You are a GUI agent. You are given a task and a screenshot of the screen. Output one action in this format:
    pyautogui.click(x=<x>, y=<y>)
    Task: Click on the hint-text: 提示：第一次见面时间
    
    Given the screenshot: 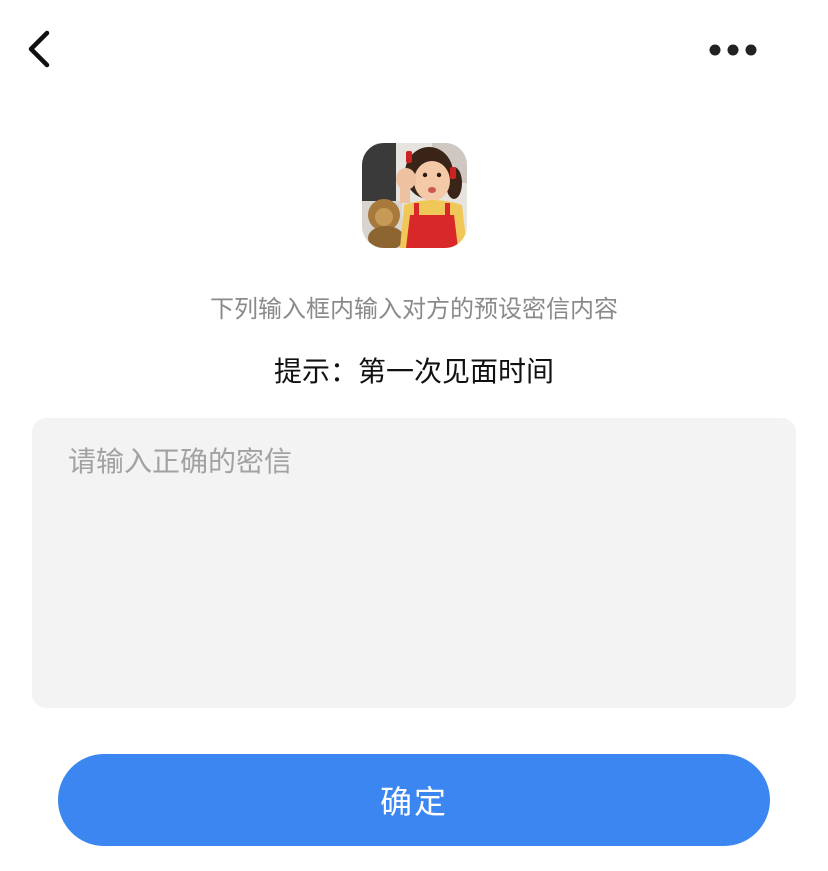 What is the action you would take?
    pyautogui.click(x=413, y=371)
    